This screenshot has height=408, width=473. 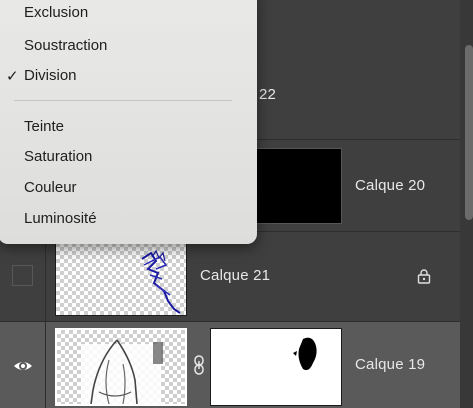 What do you see at coordinates (235, 275) in the screenshot?
I see `layer-name: Calque 21` at bounding box center [235, 275].